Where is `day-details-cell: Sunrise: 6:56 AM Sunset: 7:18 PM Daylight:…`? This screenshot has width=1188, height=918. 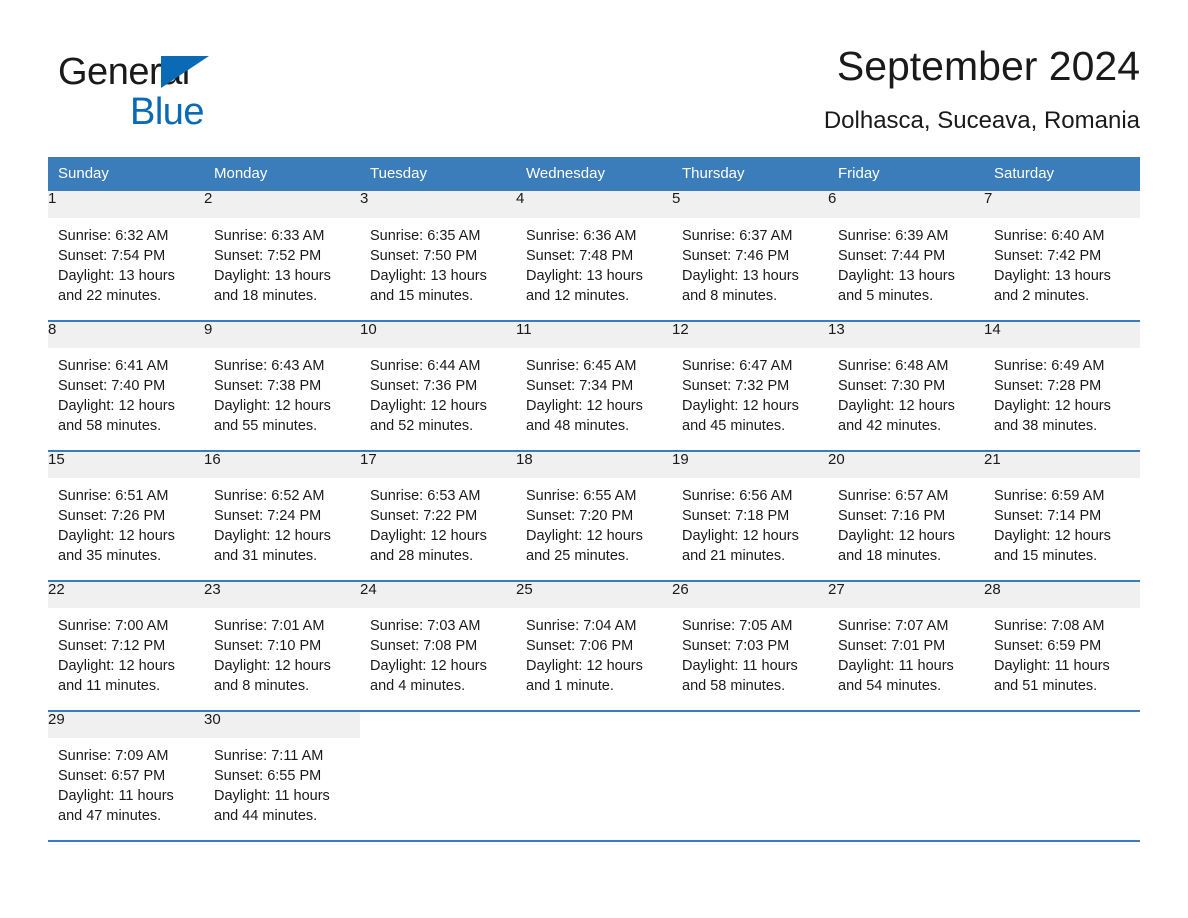
day-details-cell: Sunrise: 6:56 AM Sunset: 7:18 PM Daylight:… is located at coordinates (750, 529).